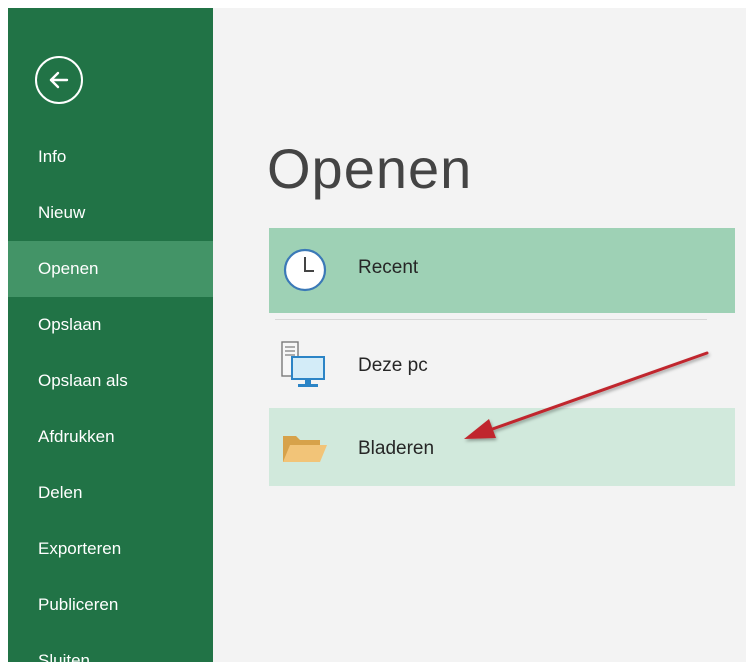 The height and width of the screenshot is (662, 746). Describe the element at coordinates (110, 493) in the screenshot. I see `nav-item-delen: Delen` at that location.